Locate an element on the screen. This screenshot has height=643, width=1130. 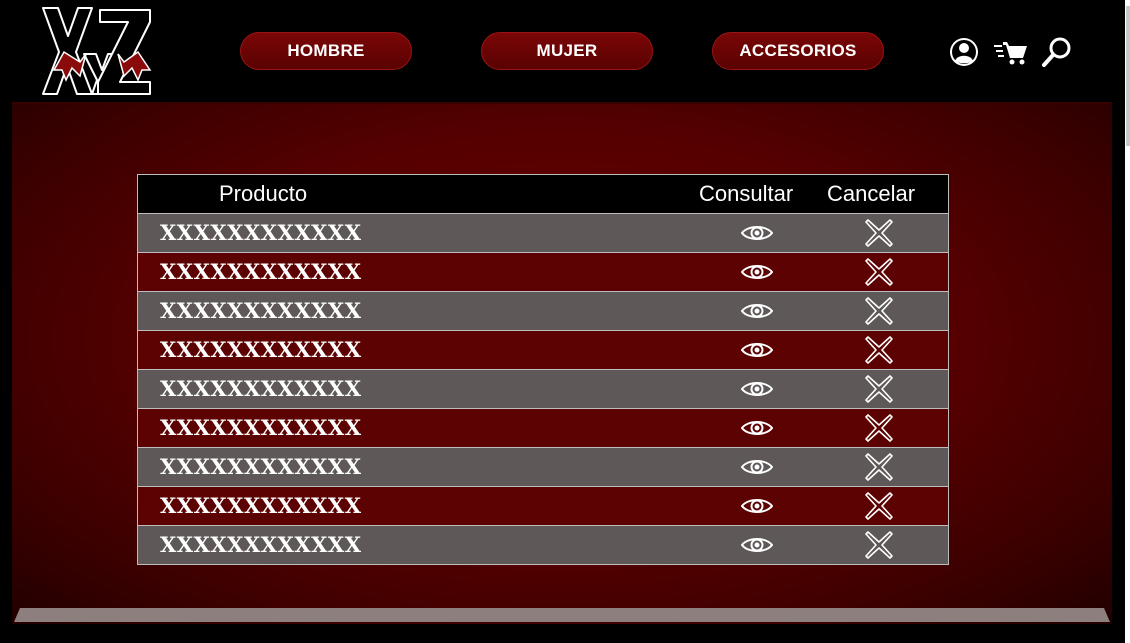
nav-mujer-button: MUJER is located at coordinates (567, 51).